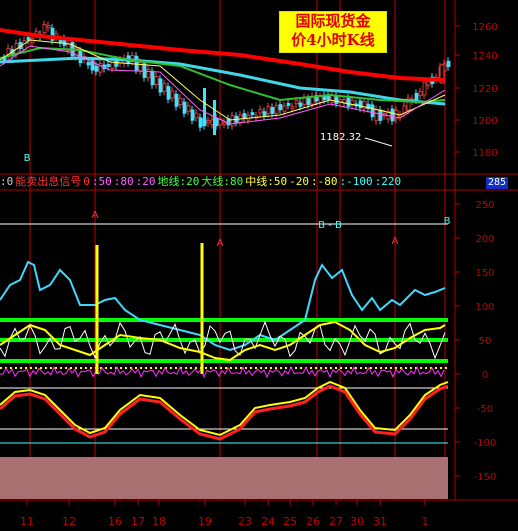 Image resolution: width=518 pixels, height=531 pixels. What do you see at coordinates (357, 521) in the screenshot?
I see `x-axis-label: 30` at bounding box center [357, 521].